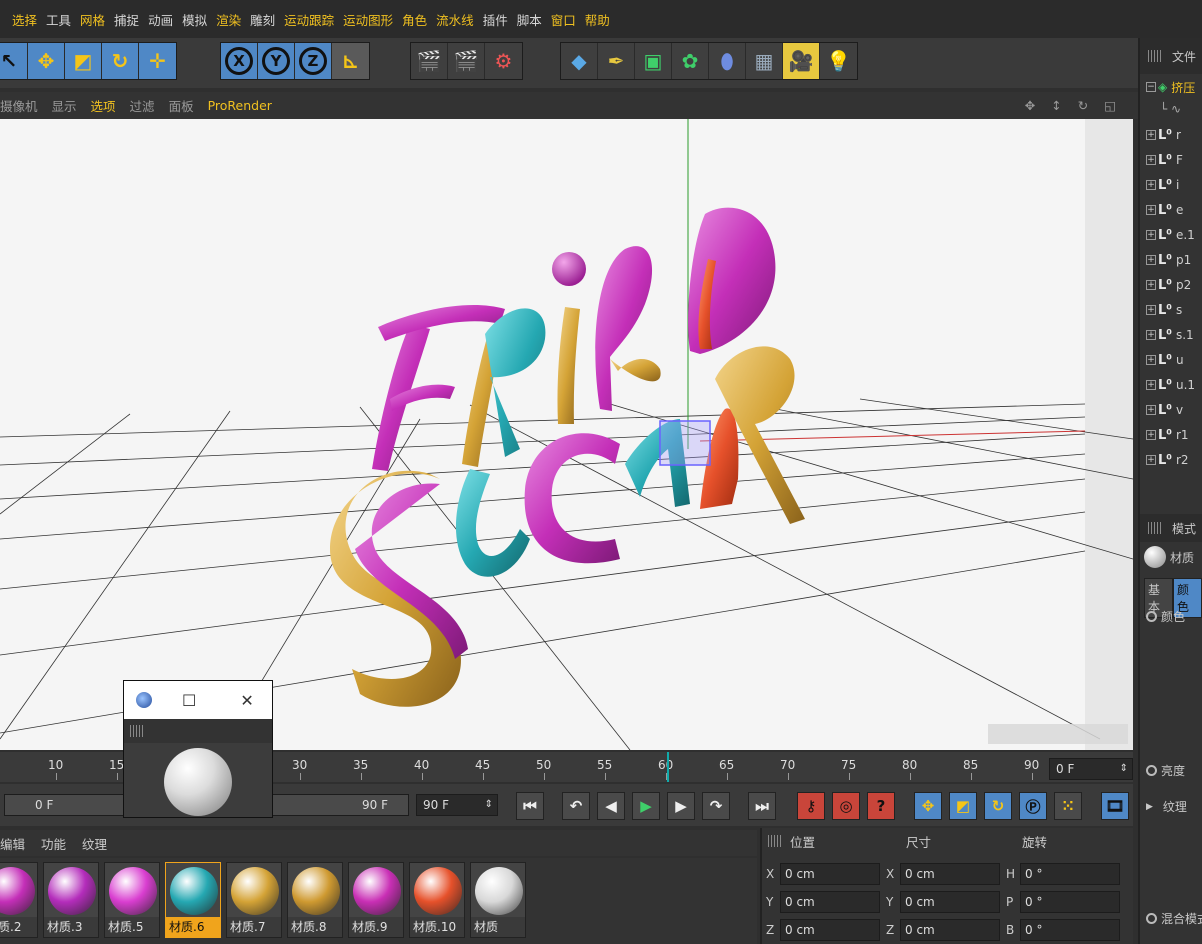 This screenshot has height=944, width=1202. What do you see at coordinates (24, 19) in the screenshot?
I see `menu-select: 选择` at bounding box center [24, 19].